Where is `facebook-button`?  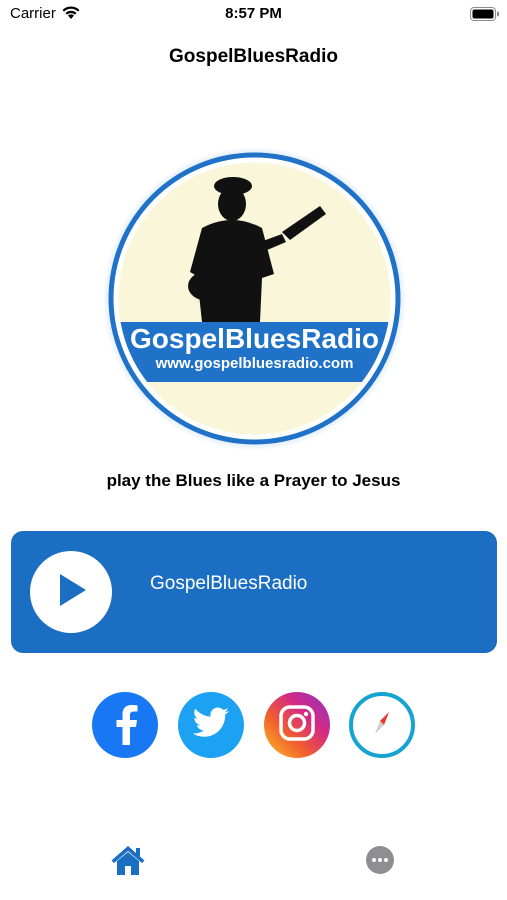 facebook-button is located at coordinates (125, 725).